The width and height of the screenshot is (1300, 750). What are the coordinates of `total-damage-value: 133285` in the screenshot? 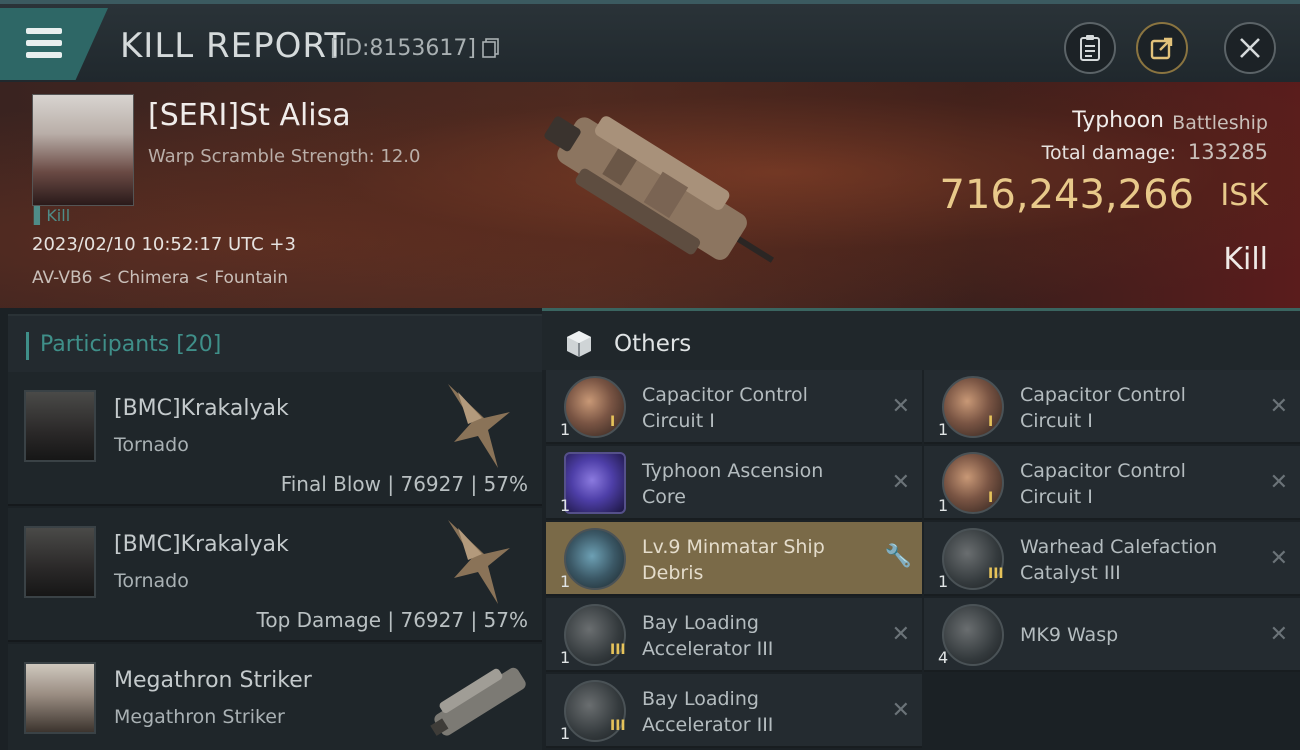 It's located at (1227, 152).